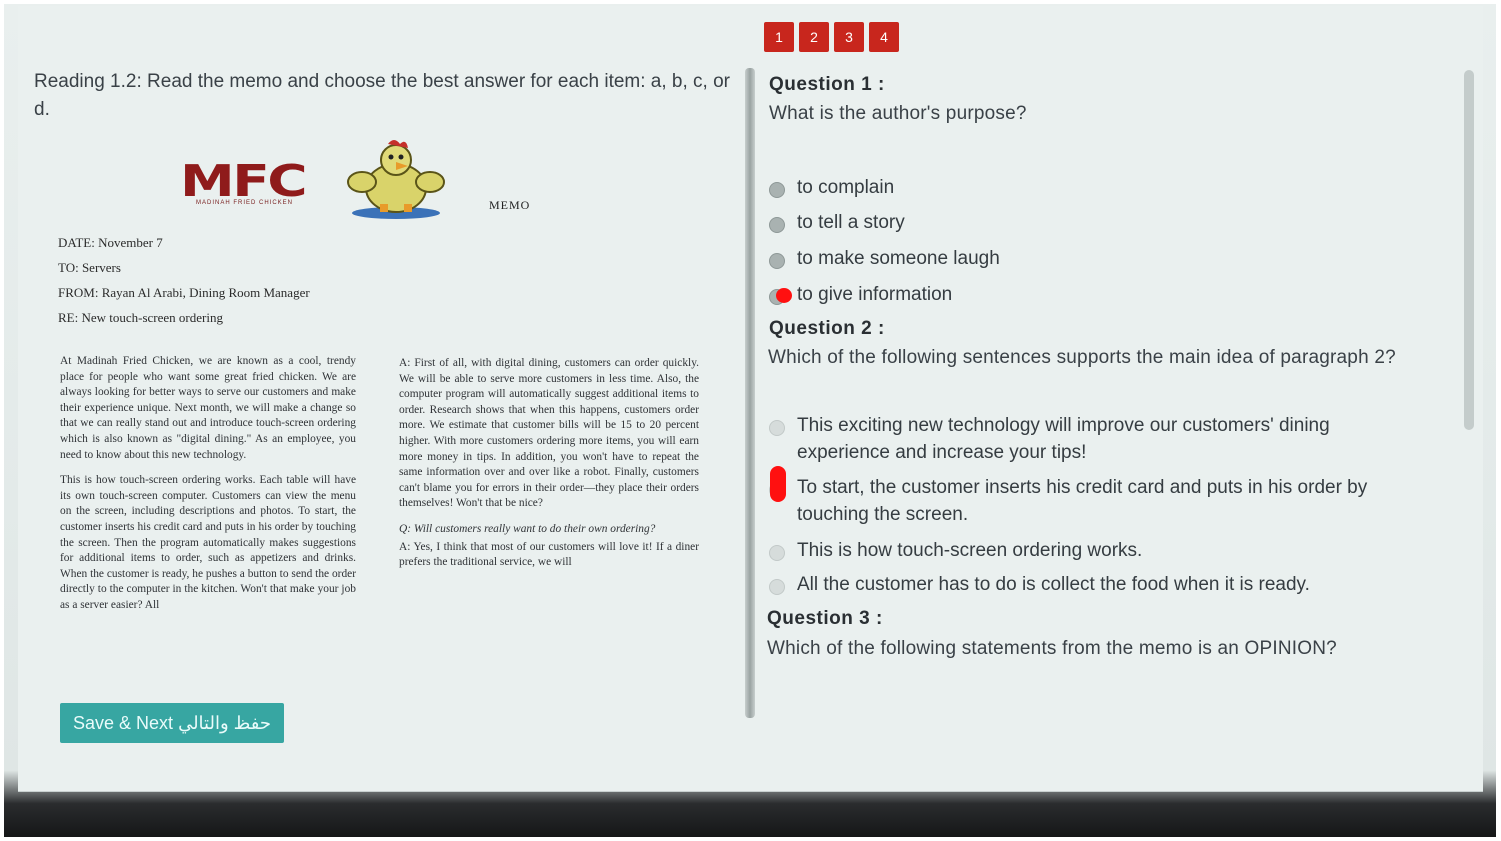  What do you see at coordinates (970, 550) in the screenshot?
I see `q2-option-3-label: This is how touch-screen ordering works.` at bounding box center [970, 550].